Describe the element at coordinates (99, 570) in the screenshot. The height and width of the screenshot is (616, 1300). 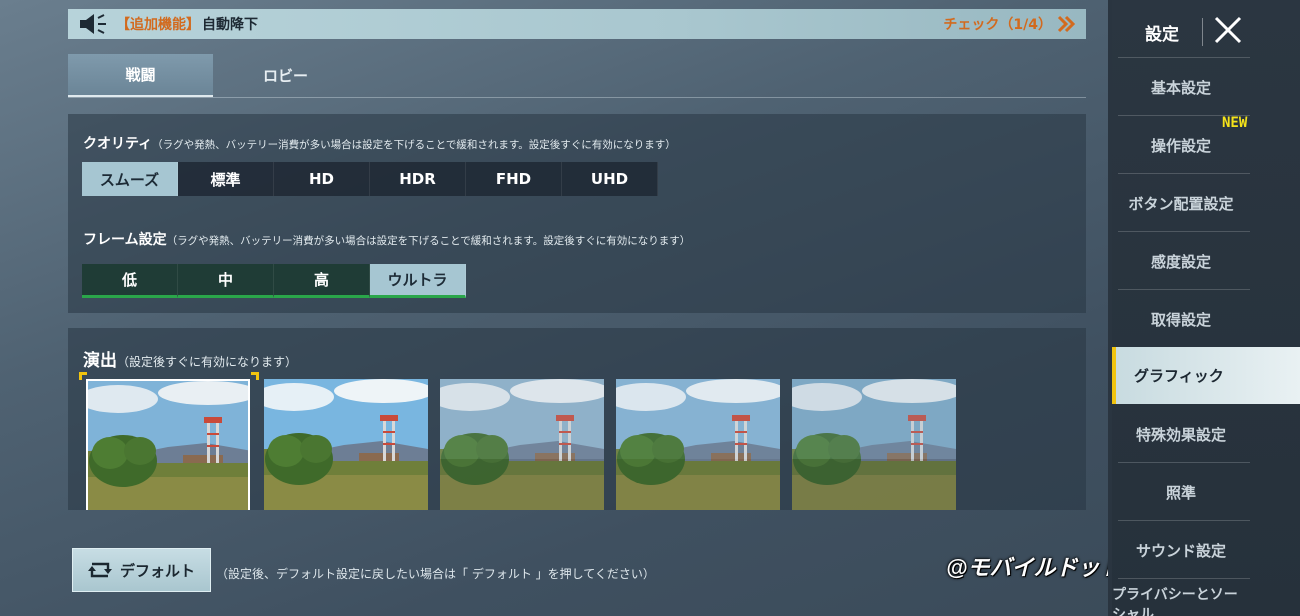
I see `reset-arrows-icon` at that location.